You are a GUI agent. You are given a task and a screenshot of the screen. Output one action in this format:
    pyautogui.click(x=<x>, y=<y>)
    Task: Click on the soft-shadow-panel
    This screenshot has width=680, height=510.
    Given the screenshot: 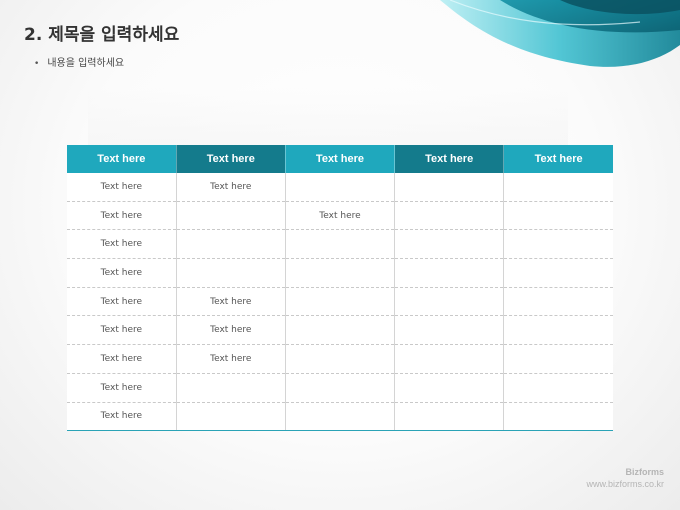 What is the action you would take?
    pyautogui.click(x=328, y=118)
    